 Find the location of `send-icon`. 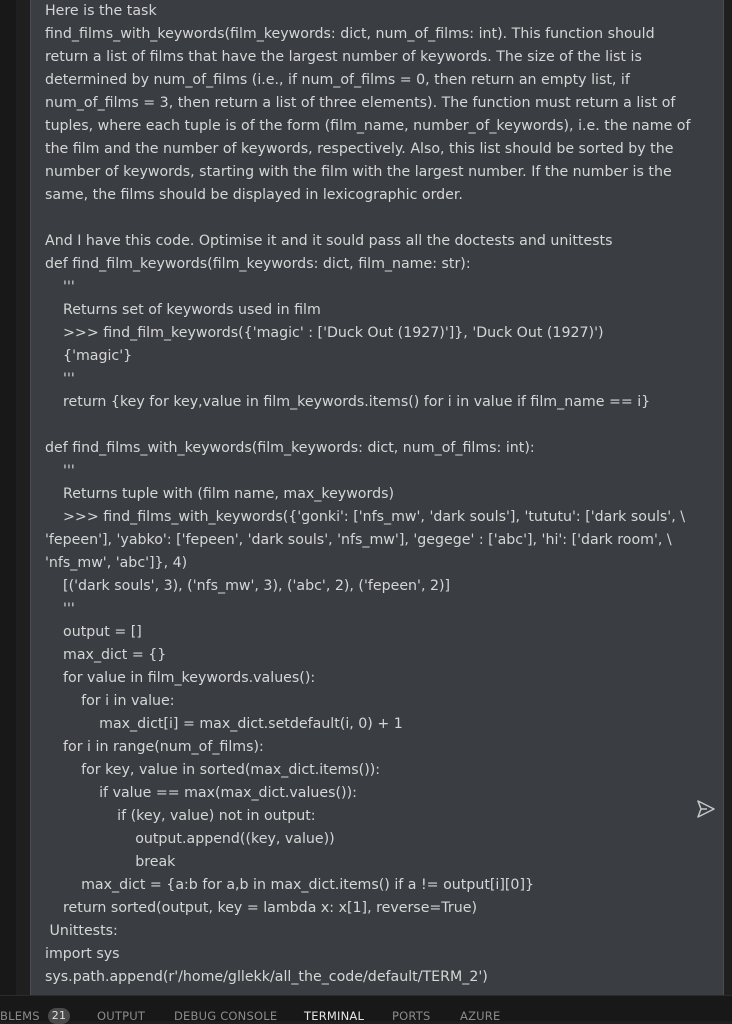

send-icon is located at coordinates (706, 809).